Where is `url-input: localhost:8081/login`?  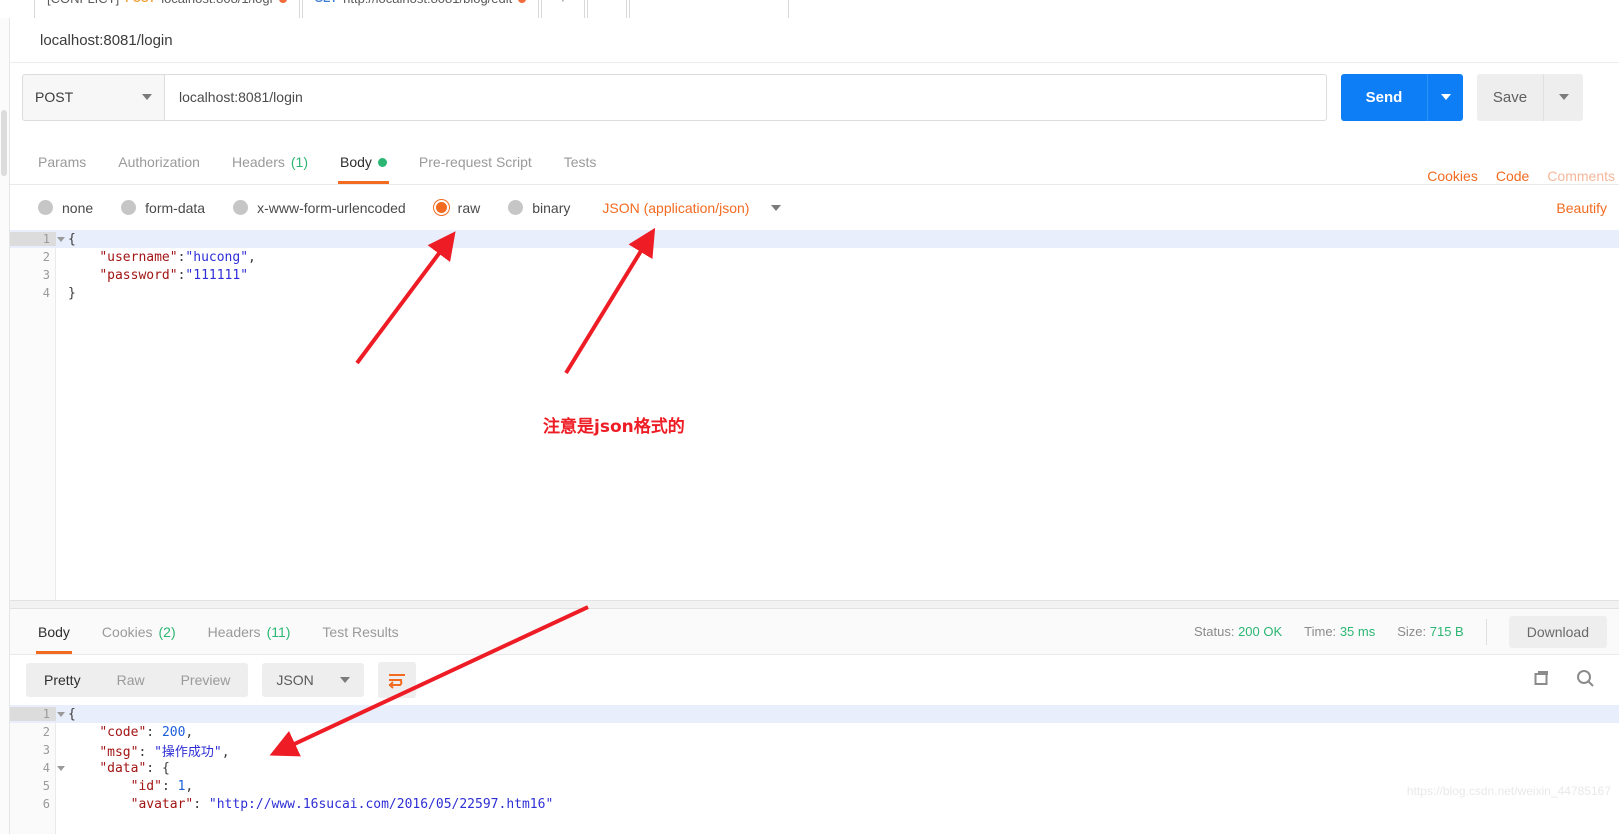 url-input: localhost:8081/login is located at coordinates (745, 97).